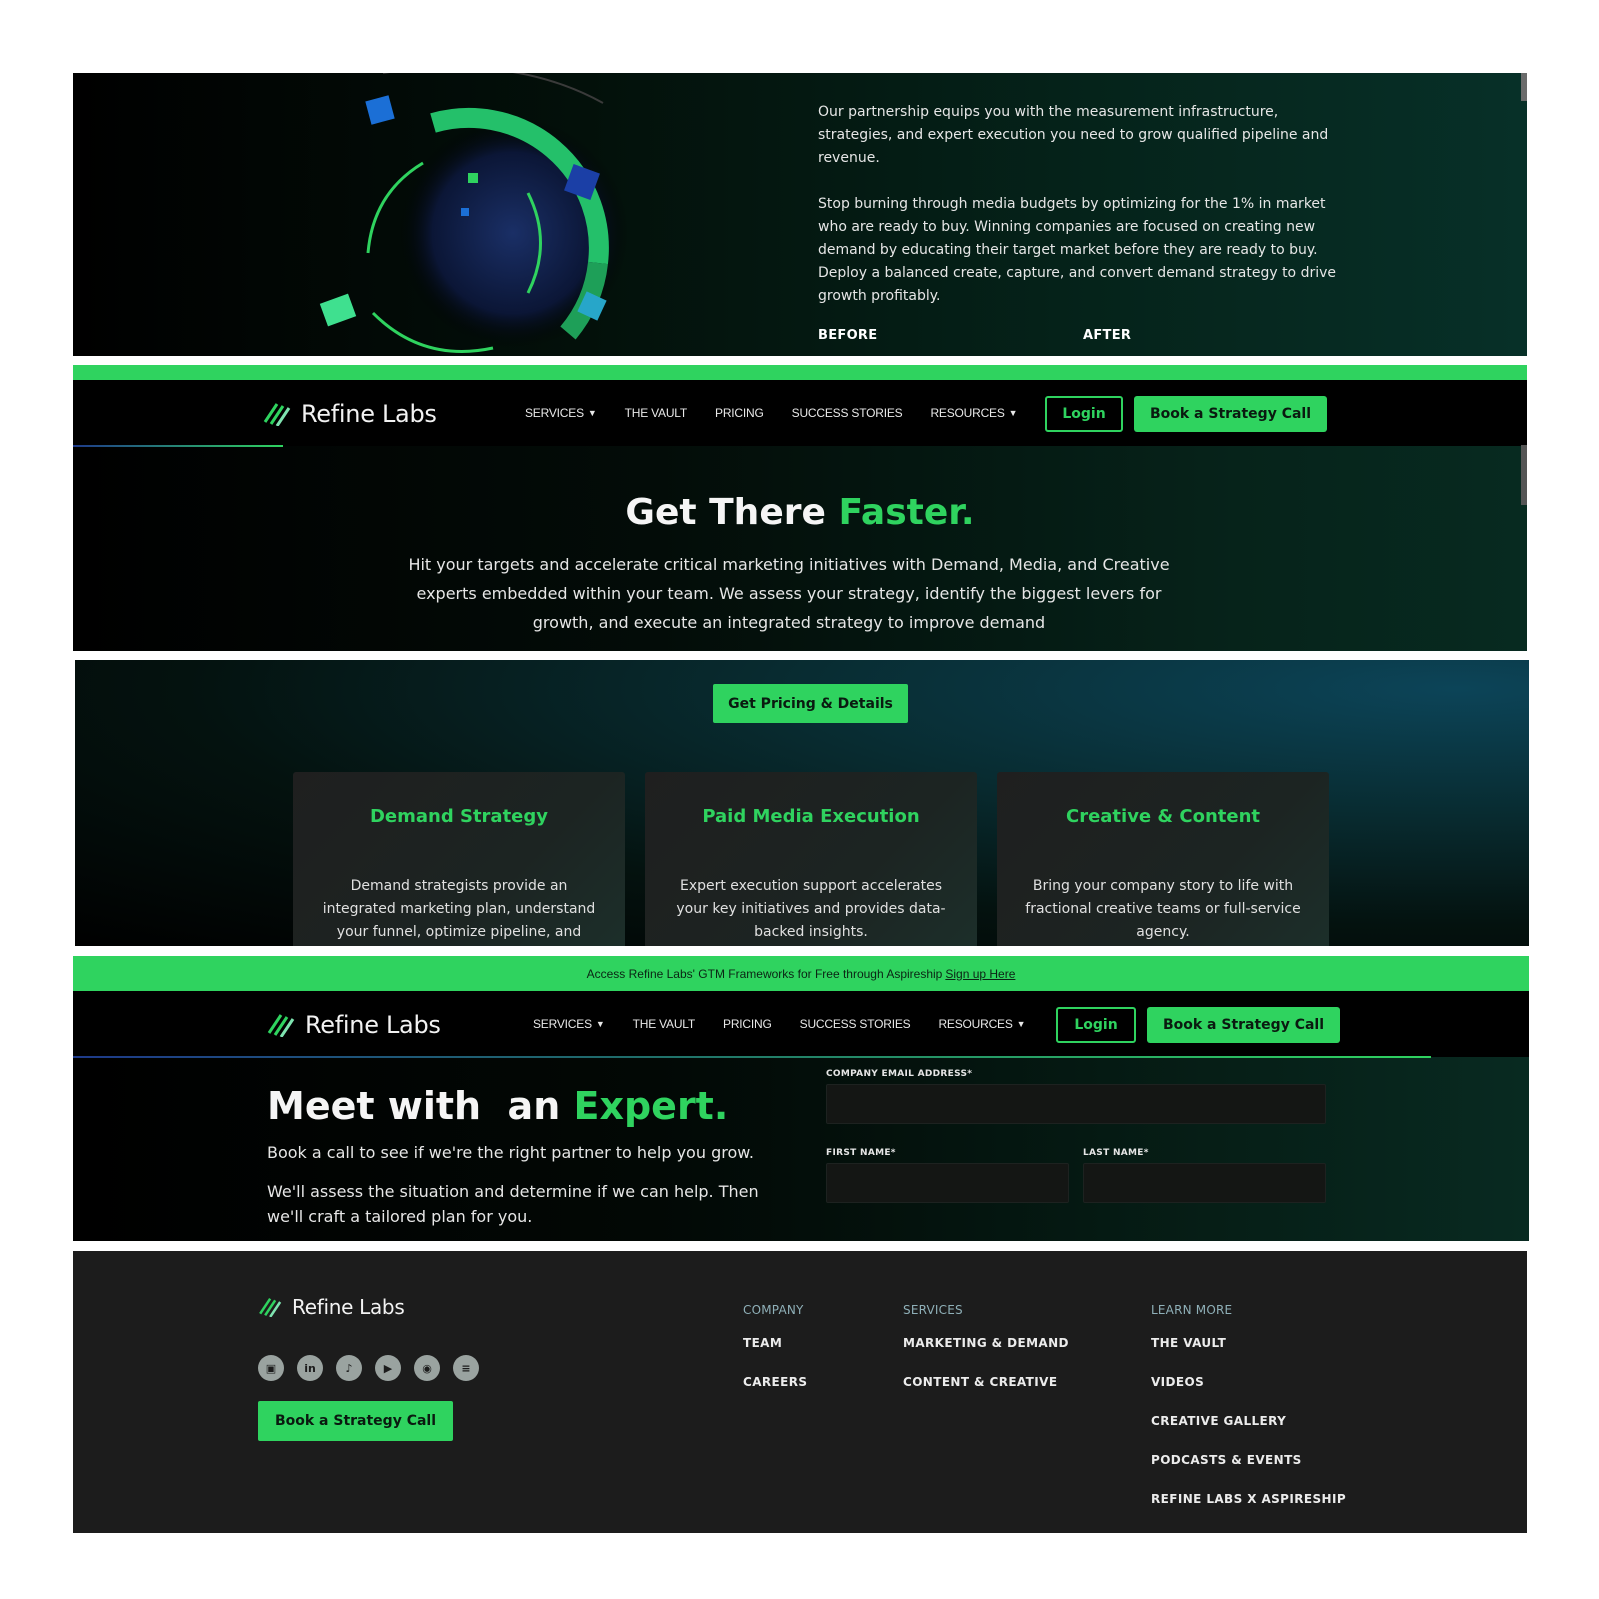 The height and width of the screenshot is (1599, 1599). I want to click on after-label: AFTER, so click(1107, 335).